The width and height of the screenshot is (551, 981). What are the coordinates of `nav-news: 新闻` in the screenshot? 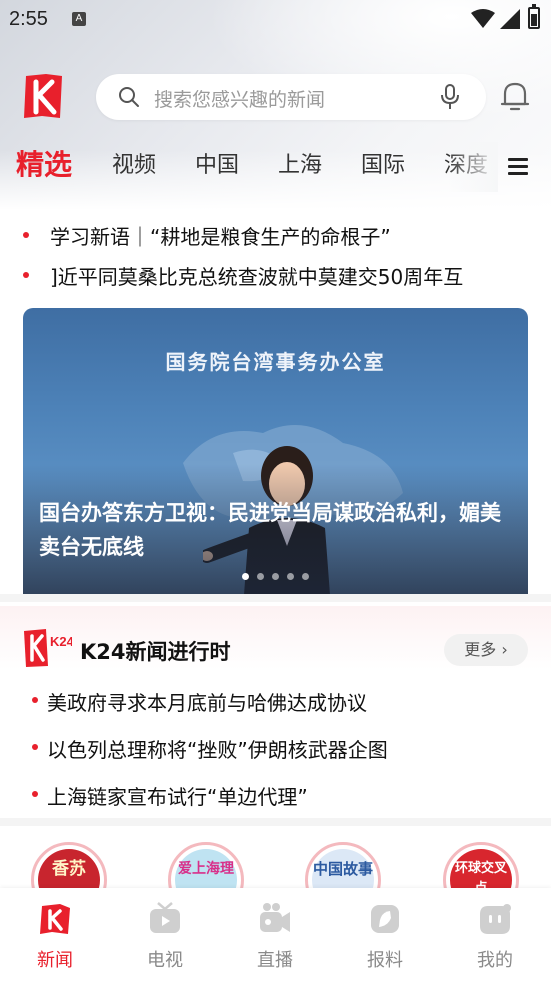 It's located at (55, 934).